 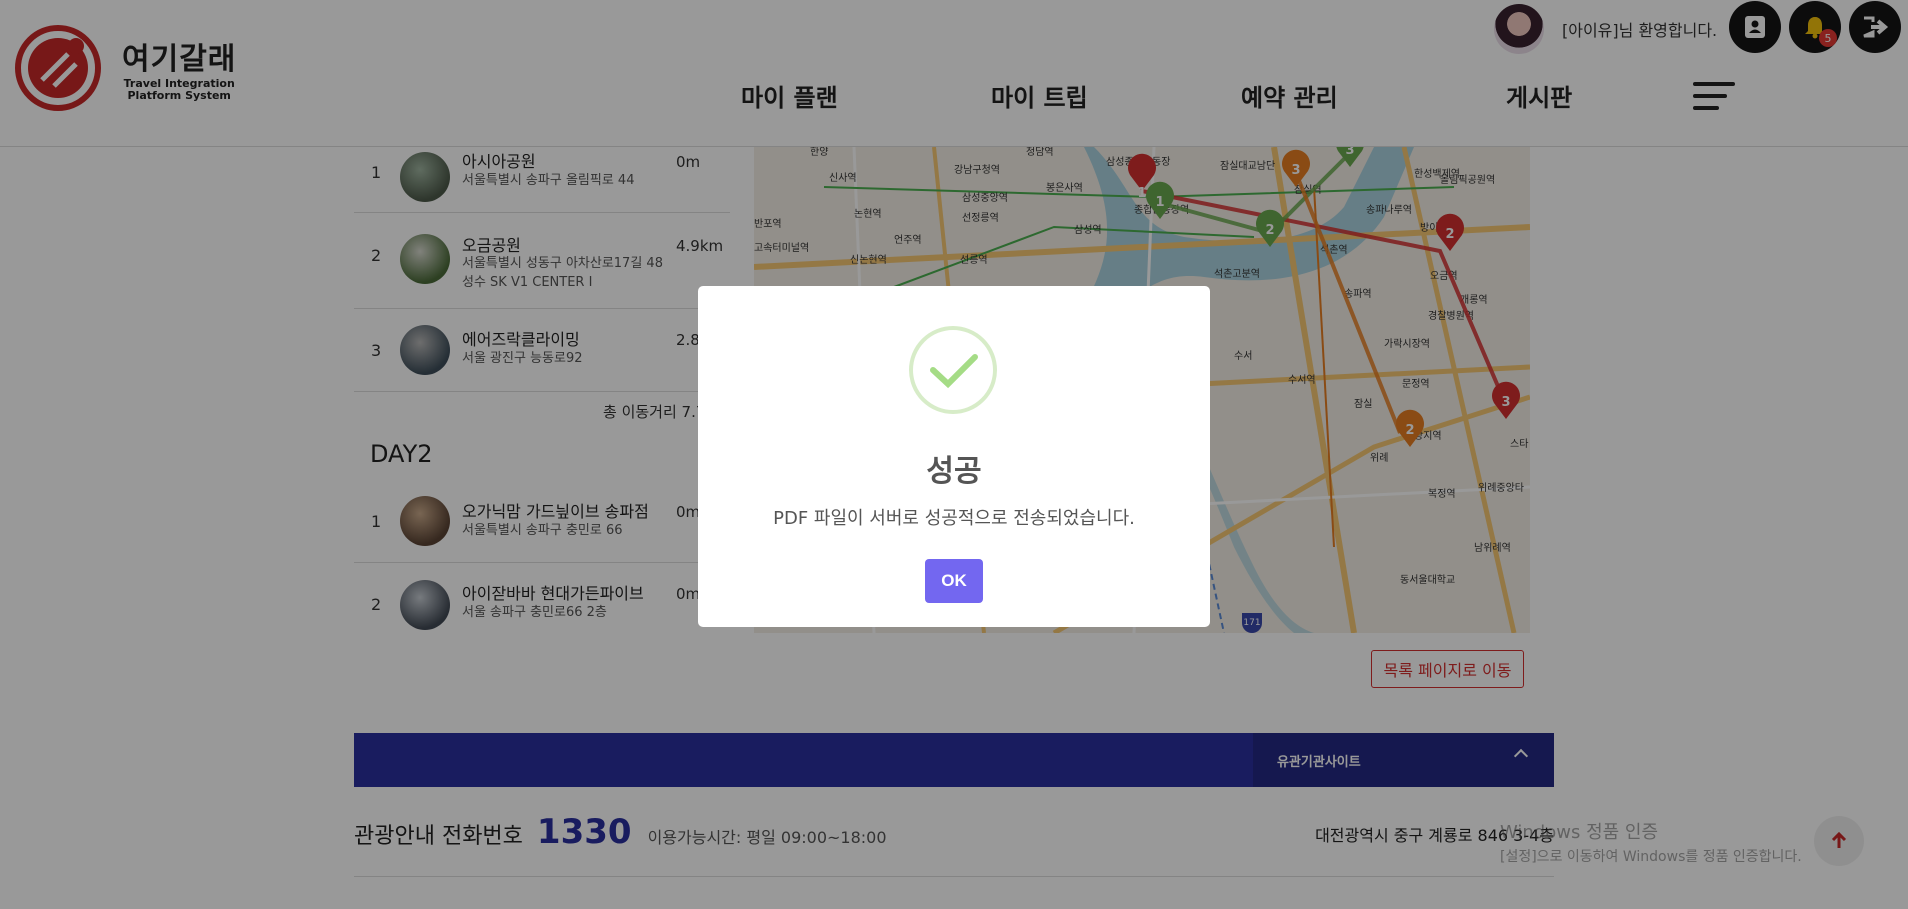 What do you see at coordinates (954, 471) in the screenshot?
I see `dialog-title: 성공` at bounding box center [954, 471].